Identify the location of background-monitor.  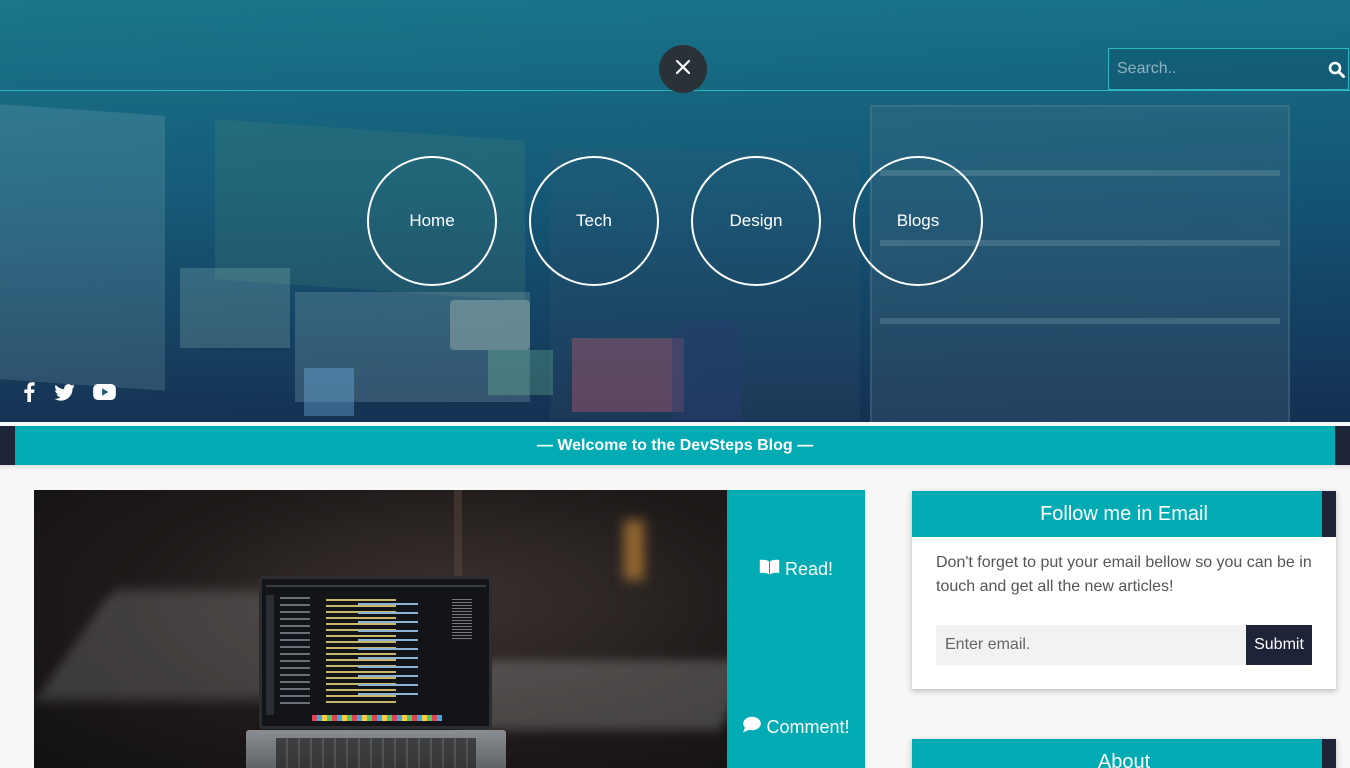
(628, 375).